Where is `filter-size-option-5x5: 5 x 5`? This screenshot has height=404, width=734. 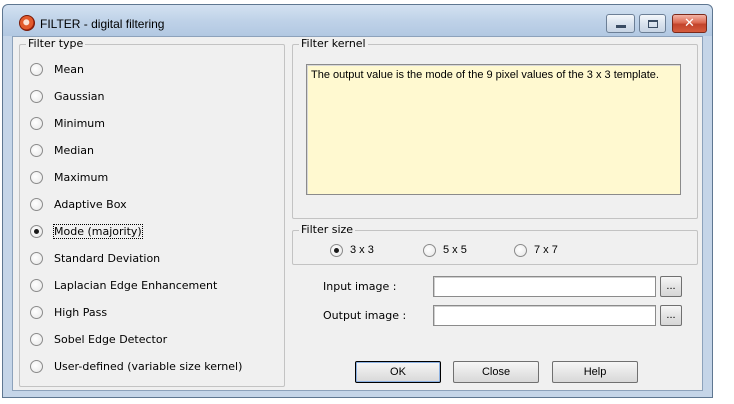 filter-size-option-5x5: 5 x 5 is located at coordinates (445, 250).